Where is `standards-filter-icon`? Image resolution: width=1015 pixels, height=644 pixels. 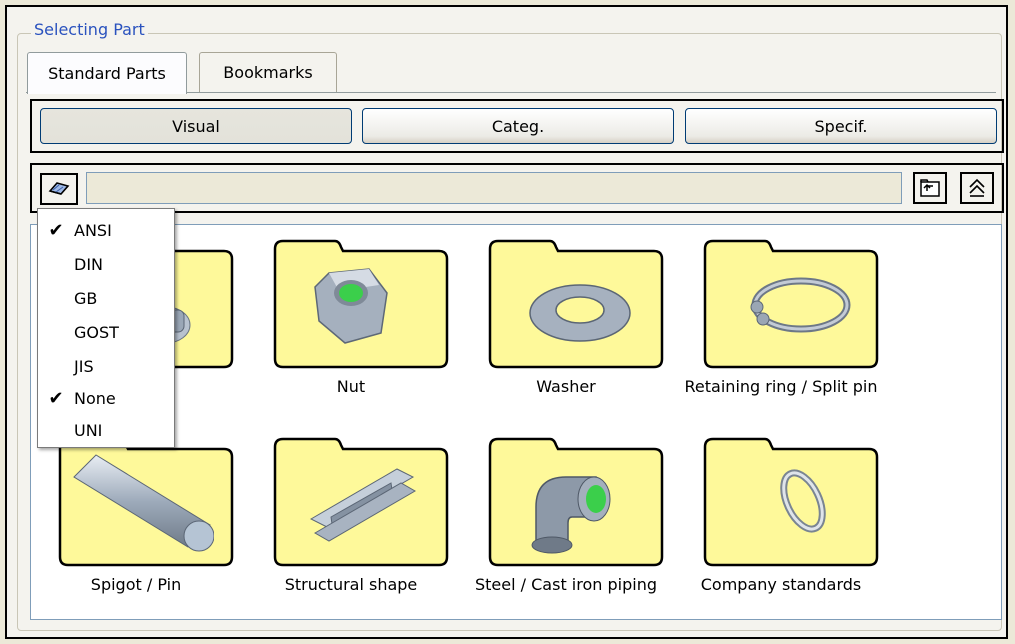
standards-filter-icon is located at coordinates (59, 188).